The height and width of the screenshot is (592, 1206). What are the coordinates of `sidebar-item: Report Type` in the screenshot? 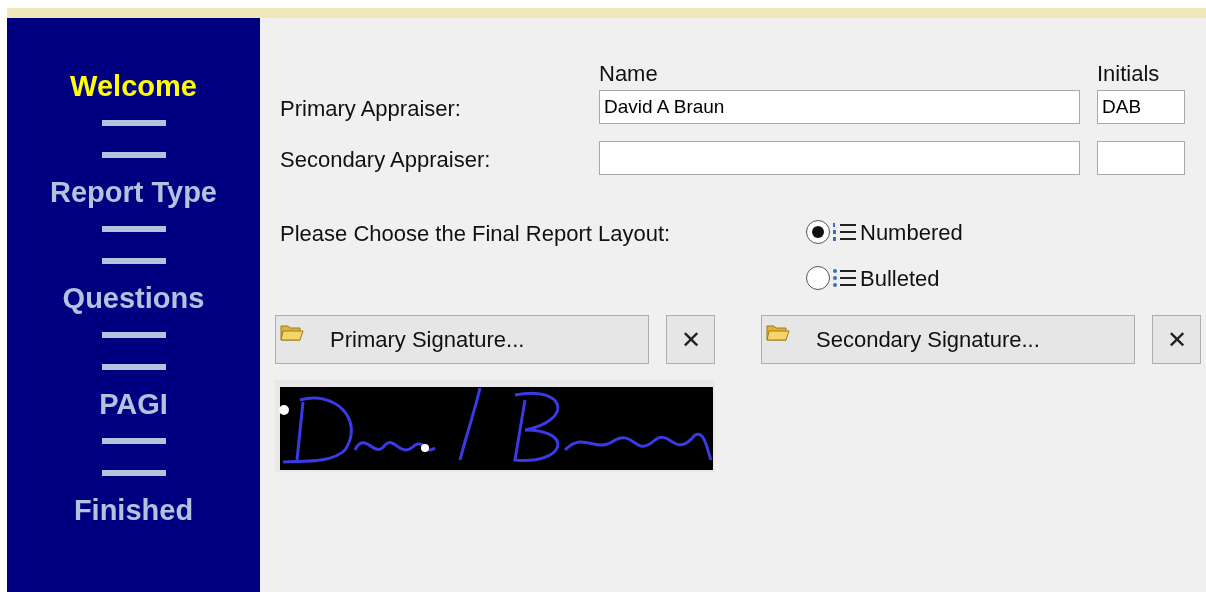 It's located at (133, 192).